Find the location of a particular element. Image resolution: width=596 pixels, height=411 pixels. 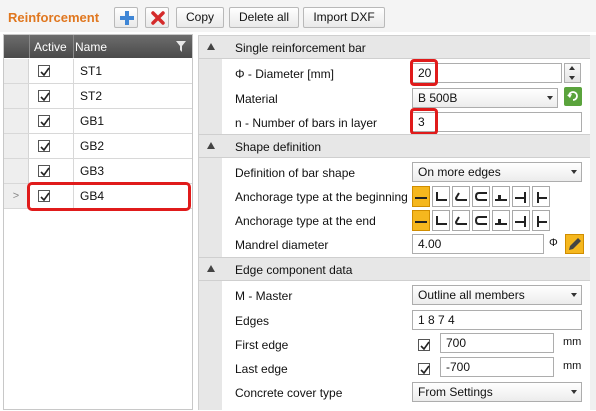

bar-shape-select: On more edges is located at coordinates (497, 172).